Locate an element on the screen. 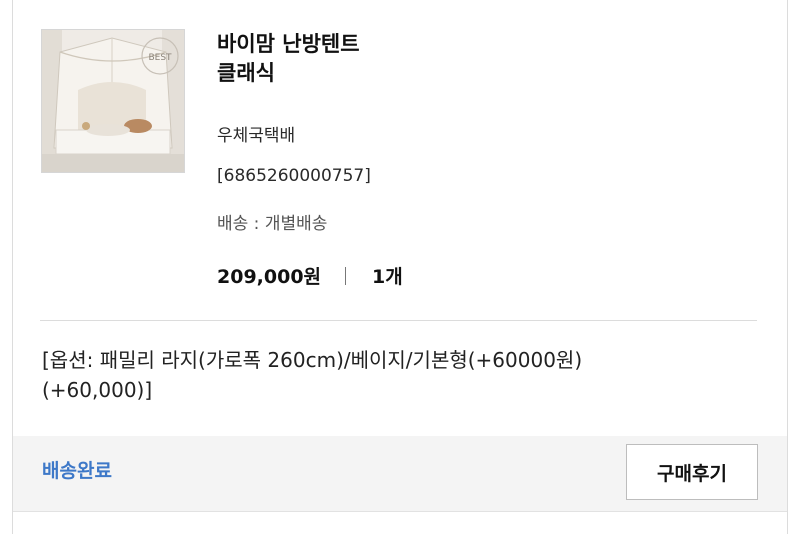 The width and height of the screenshot is (800, 534). quantity: 1개 is located at coordinates (387, 277).